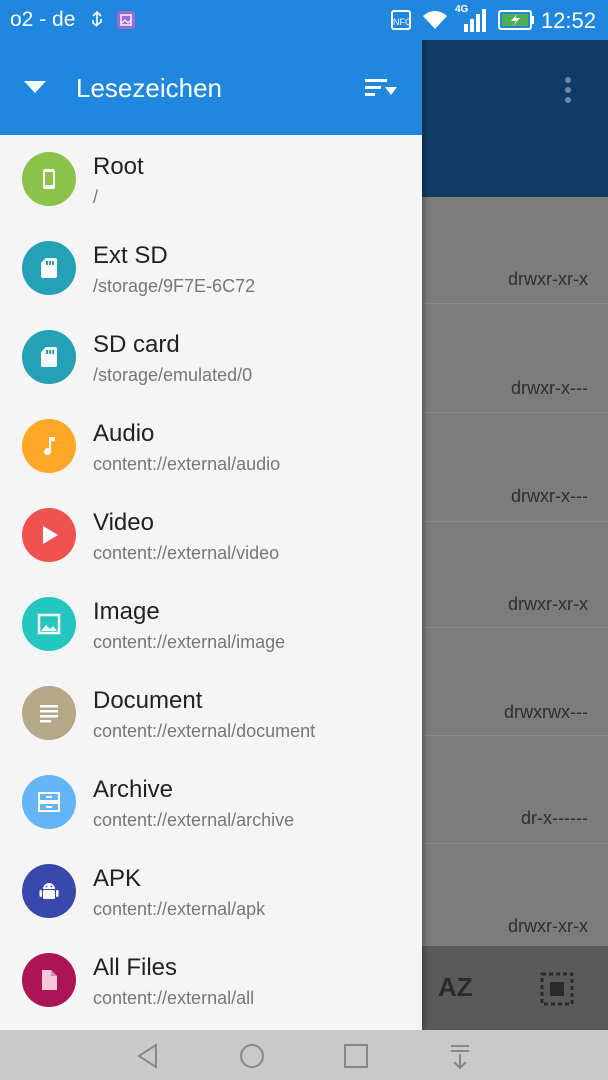  What do you see at coordinates (136, 344) in the screenshot?
I see `bookmark-label: SD card` at bounding box center [136, 344].